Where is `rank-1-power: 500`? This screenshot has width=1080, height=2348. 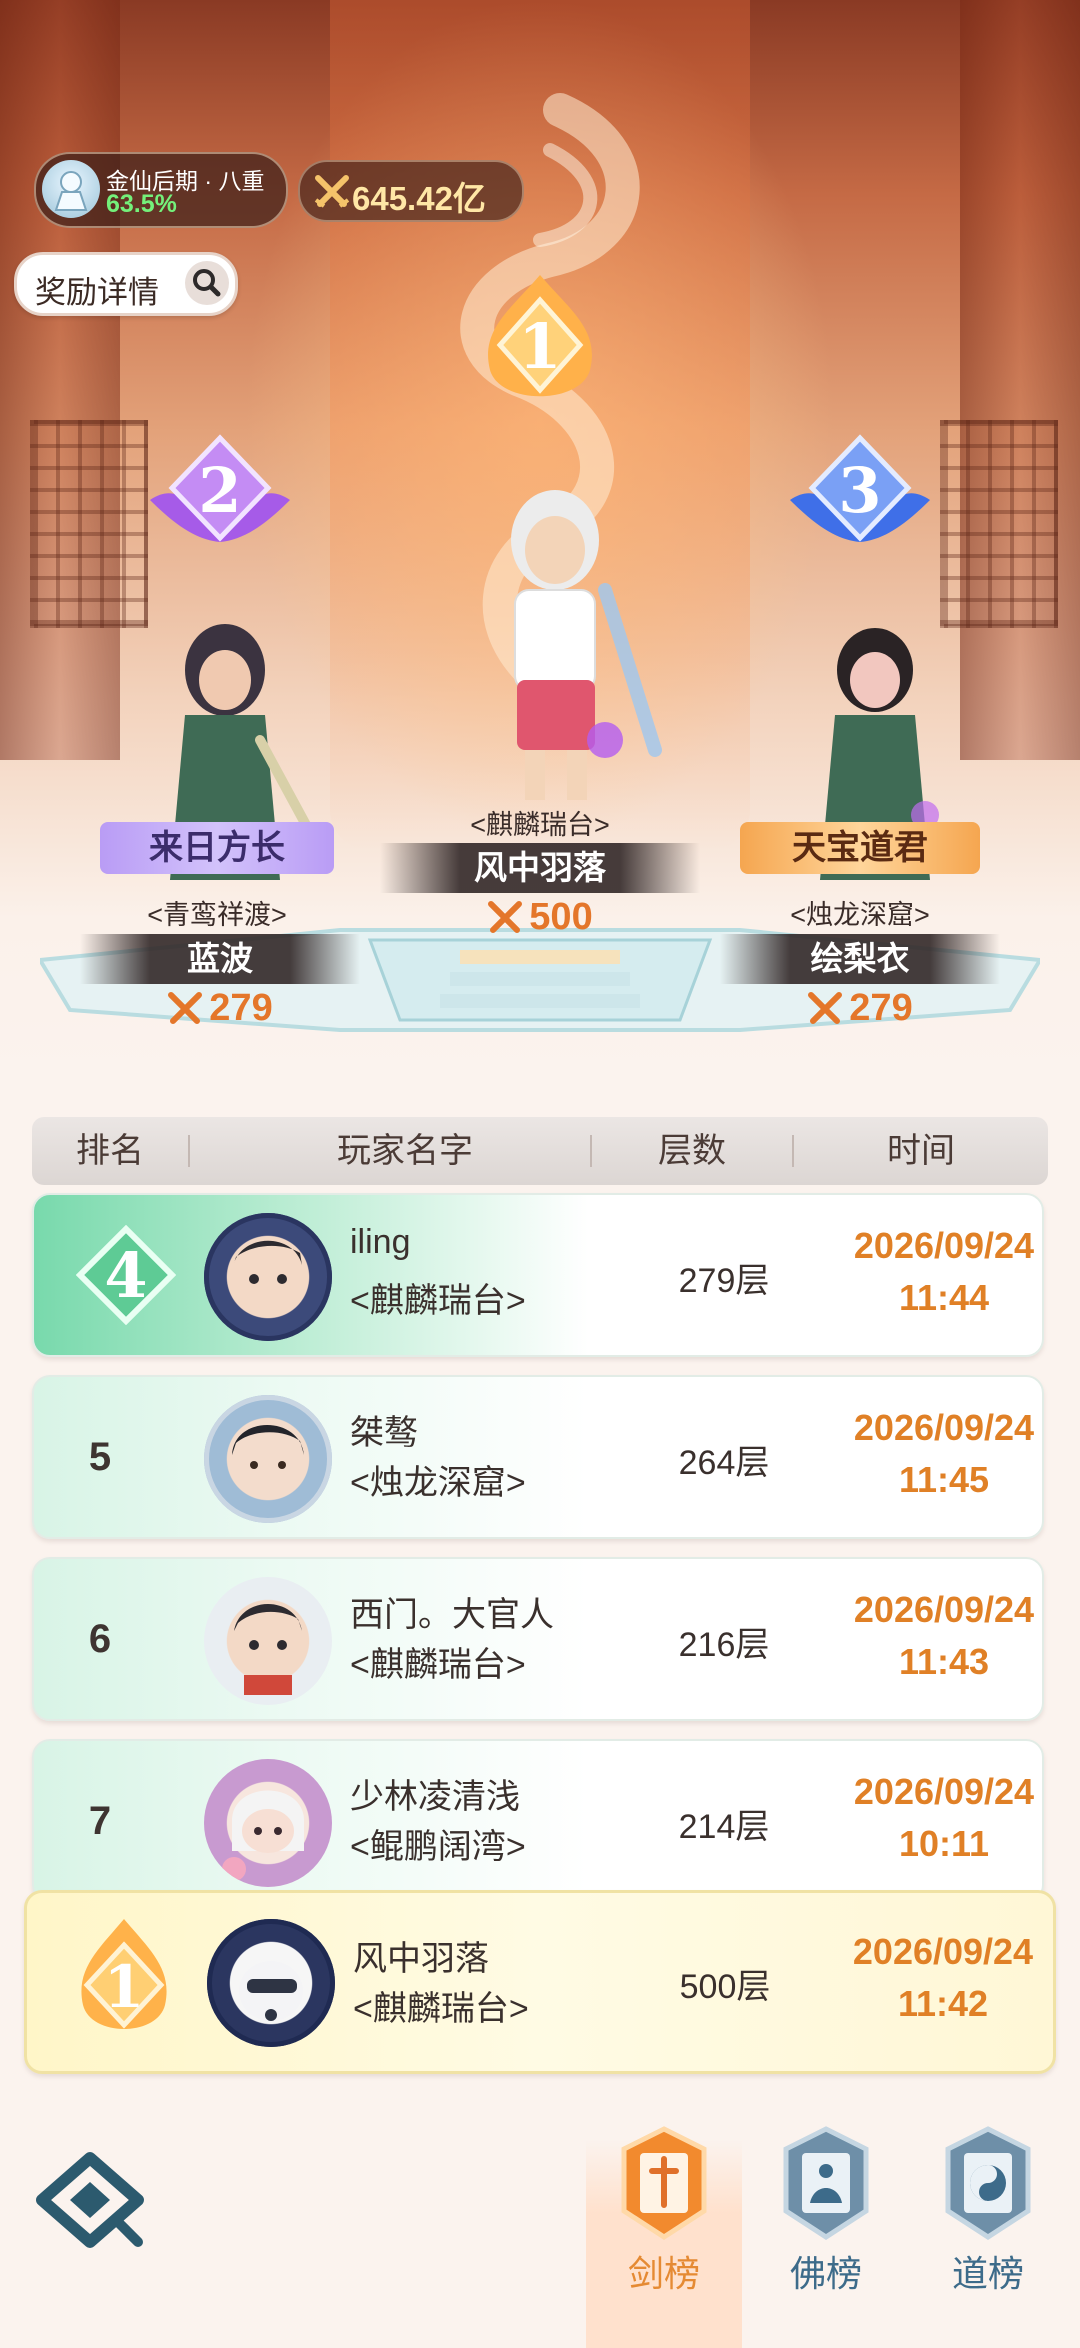
rank-1-power: 500 is located at coordinates (540, 917).